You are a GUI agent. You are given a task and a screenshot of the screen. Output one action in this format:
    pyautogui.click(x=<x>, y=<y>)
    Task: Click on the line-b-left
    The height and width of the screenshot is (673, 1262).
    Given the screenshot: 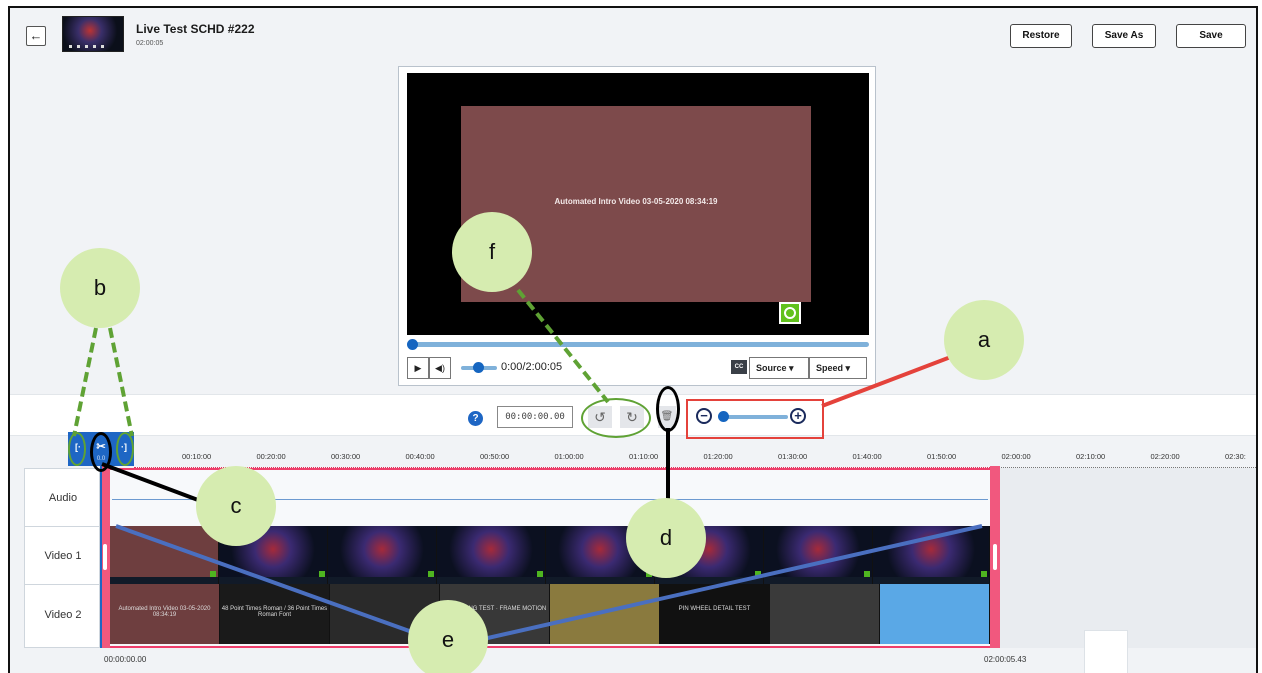 What is the action you would take?
    pyautogui.click(x=85, y=382)
    